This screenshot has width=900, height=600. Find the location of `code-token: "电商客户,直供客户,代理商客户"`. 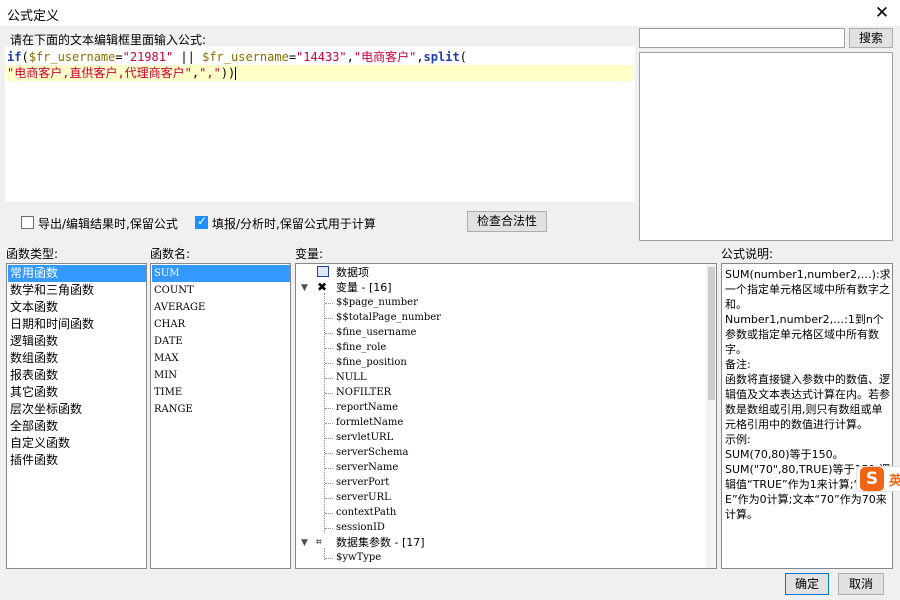

code-token: "电商客户,直供客户,代理商客户" is located at coordinates (99, 73).